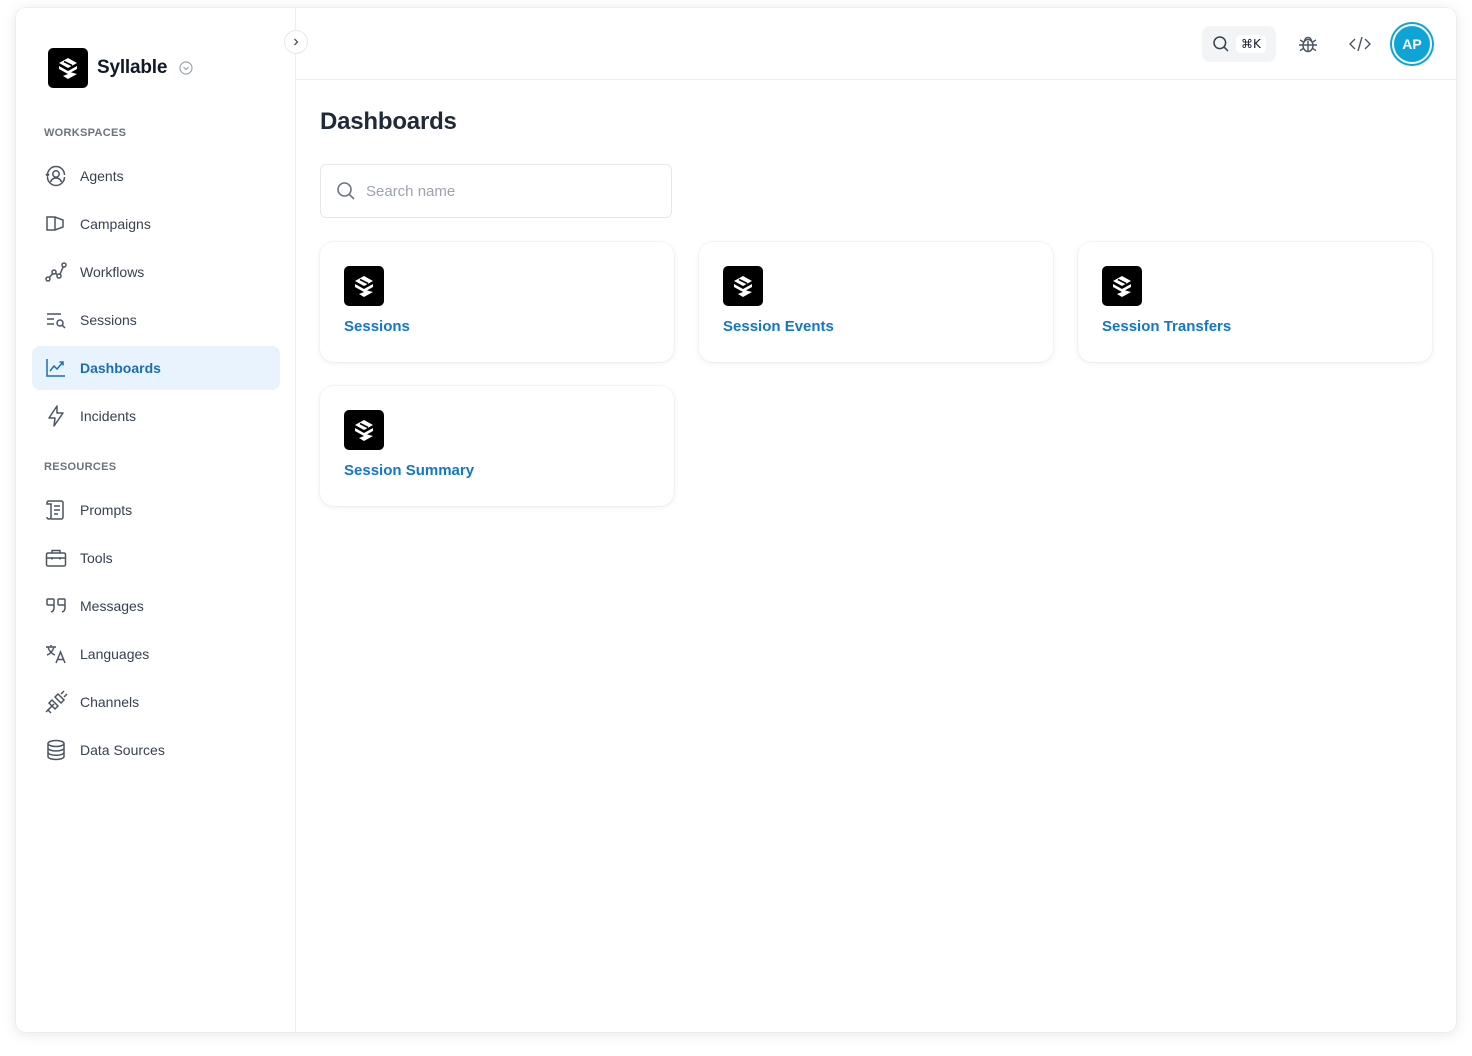 The height and width of the screenshot is (1056, 1472). Describe the element at coordinates (56, 416) in the screenshot. I see `incidents-icon` at that location.